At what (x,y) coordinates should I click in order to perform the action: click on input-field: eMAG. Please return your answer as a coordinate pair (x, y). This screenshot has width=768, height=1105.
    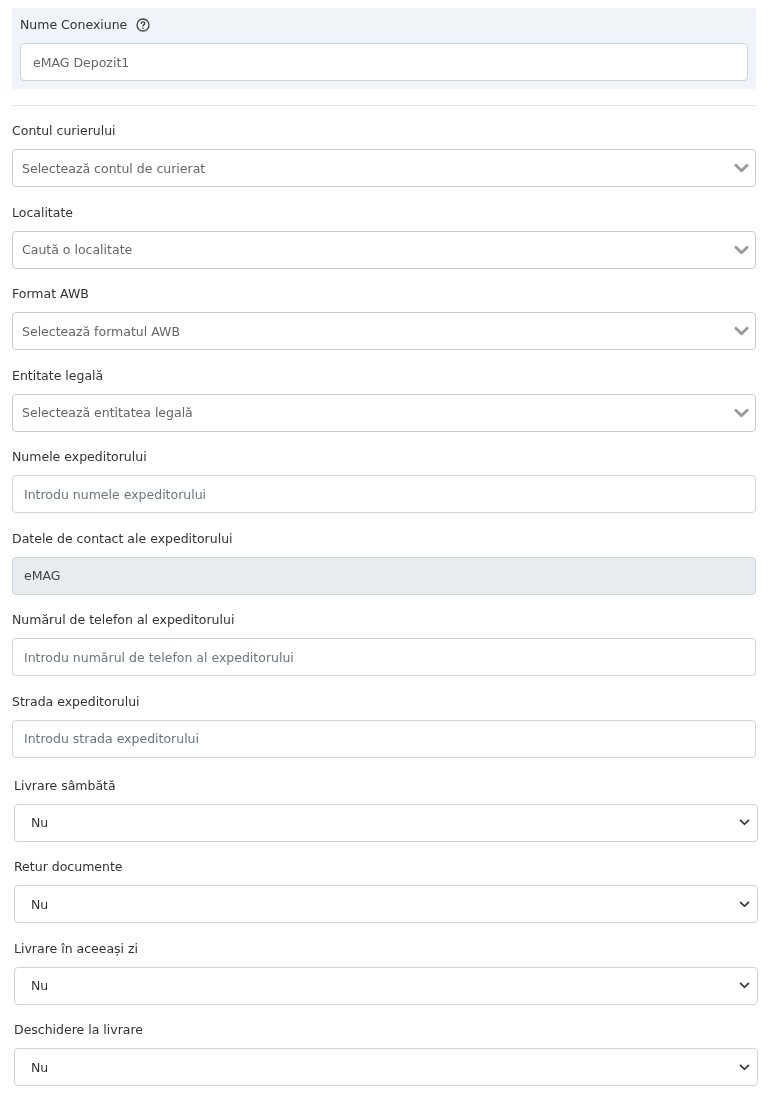
    Looking at the image, I should click on (384, 575).